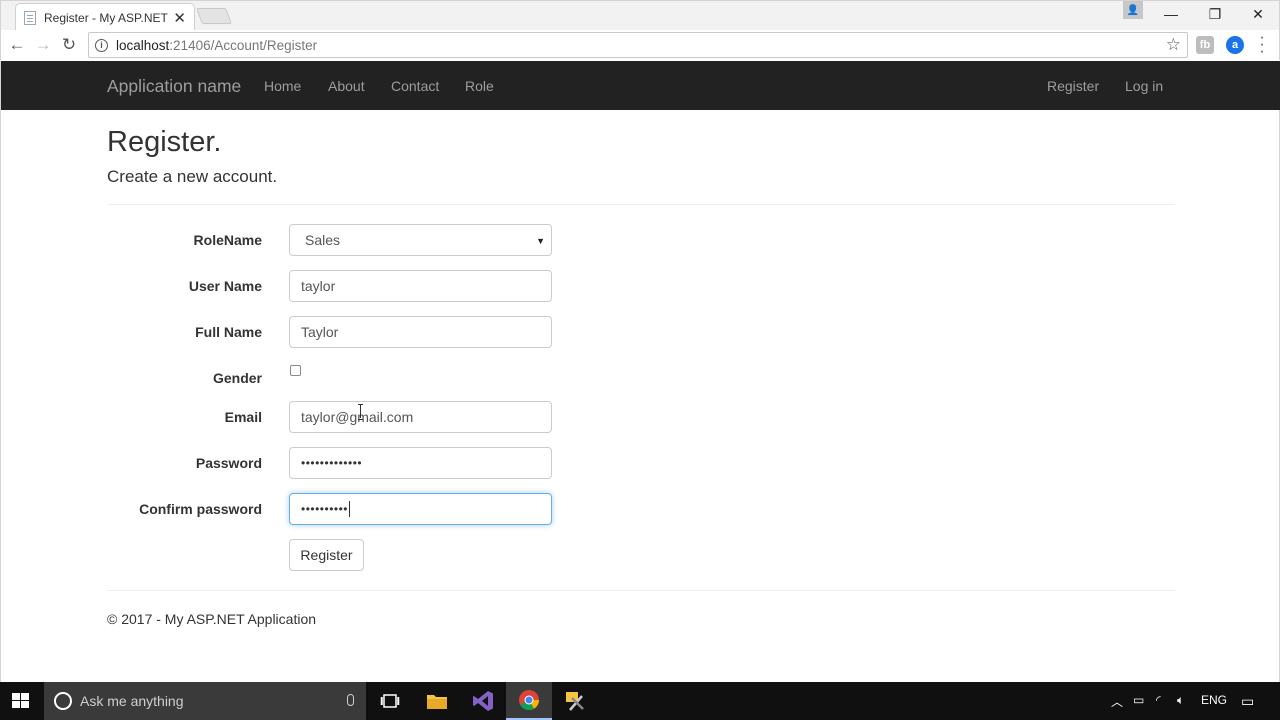 This screenshot has height=720, width=1280. What do you see at coordinates (326, 555) in the screenshot?
I see `register-button: Register` at bounding box center [326, 555].